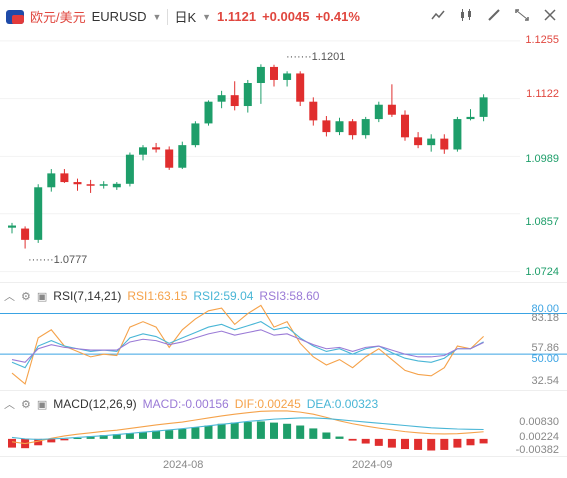 The width and height of the screenshot is (567, 478). What do you see at coordinates (316, 57) in the screenshot?
I see `high-marker-label: ·······1.1201` at bounding box center [316, 57].